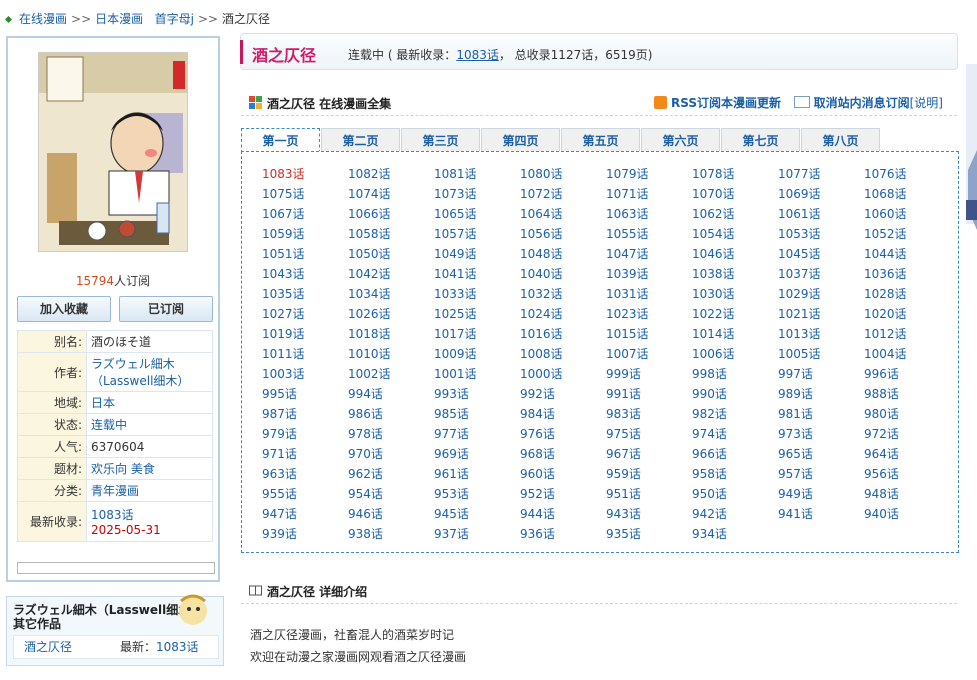 The height and width of the screenshot is (680, 977). What do you see at coordinates (283, 273) in the screenshot?
I see `chapter-link: 1043话` at bounding box center [283, 273].